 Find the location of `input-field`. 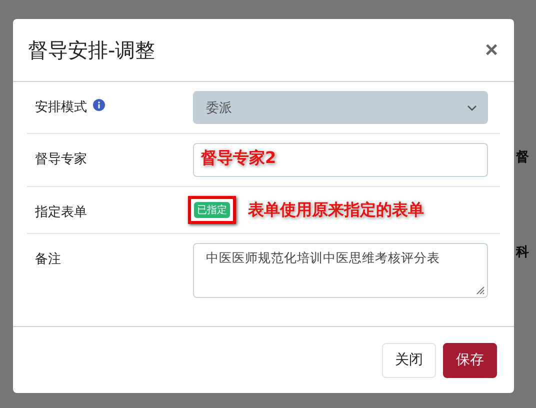

input-field is located at coordinates (340, 160).